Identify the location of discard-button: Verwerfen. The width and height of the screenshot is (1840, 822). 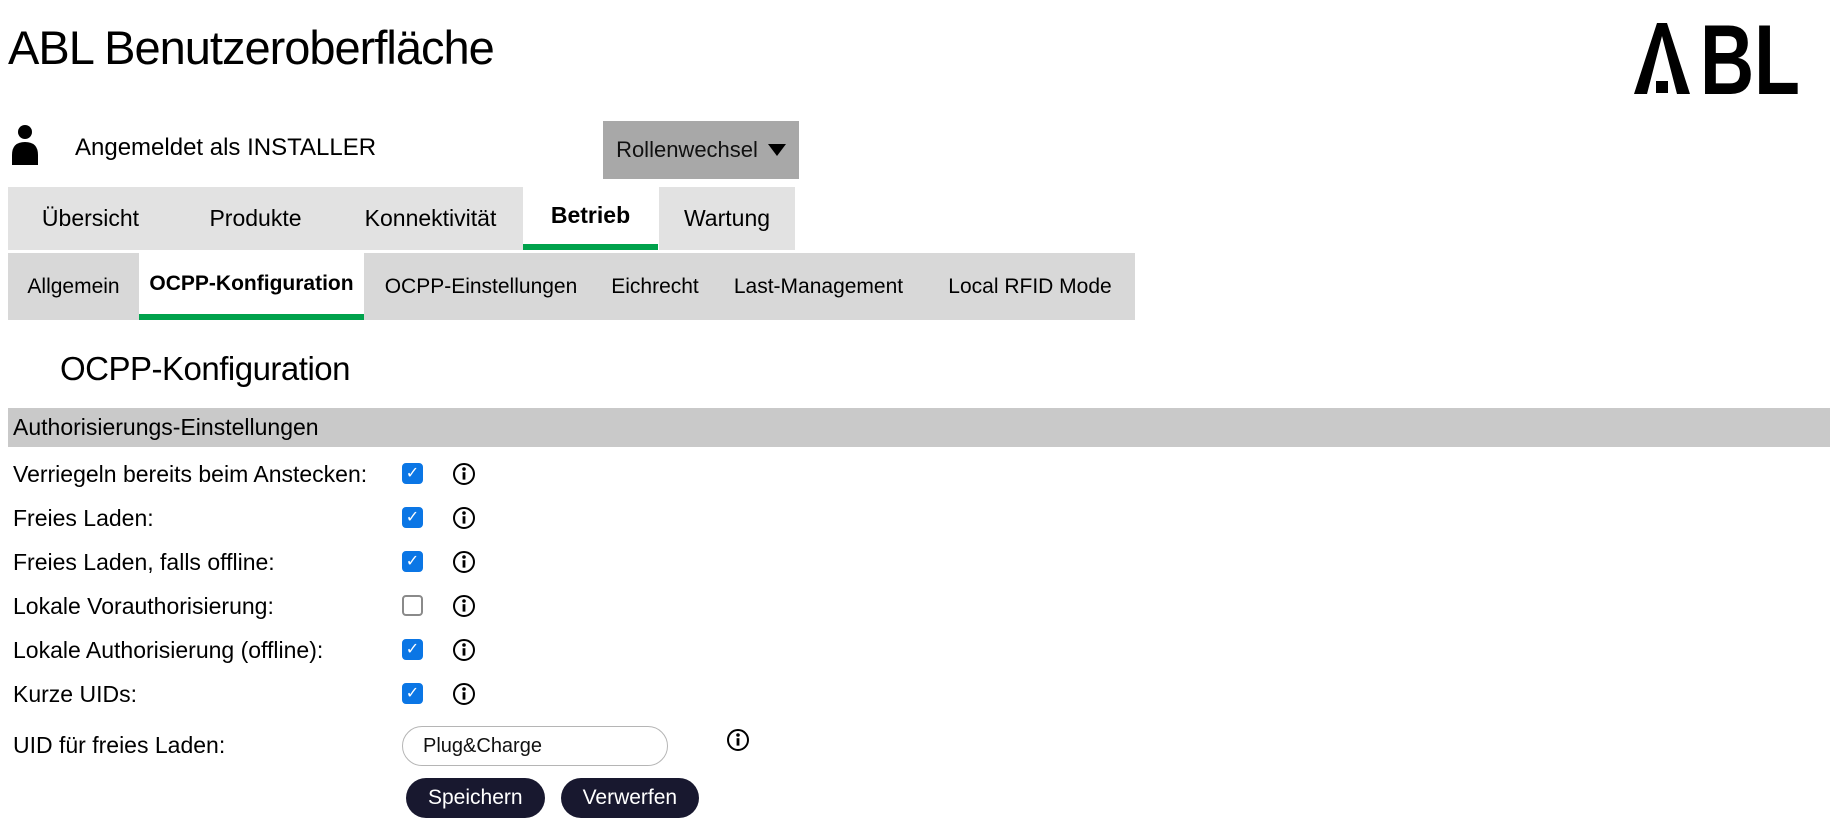
(630, 798).